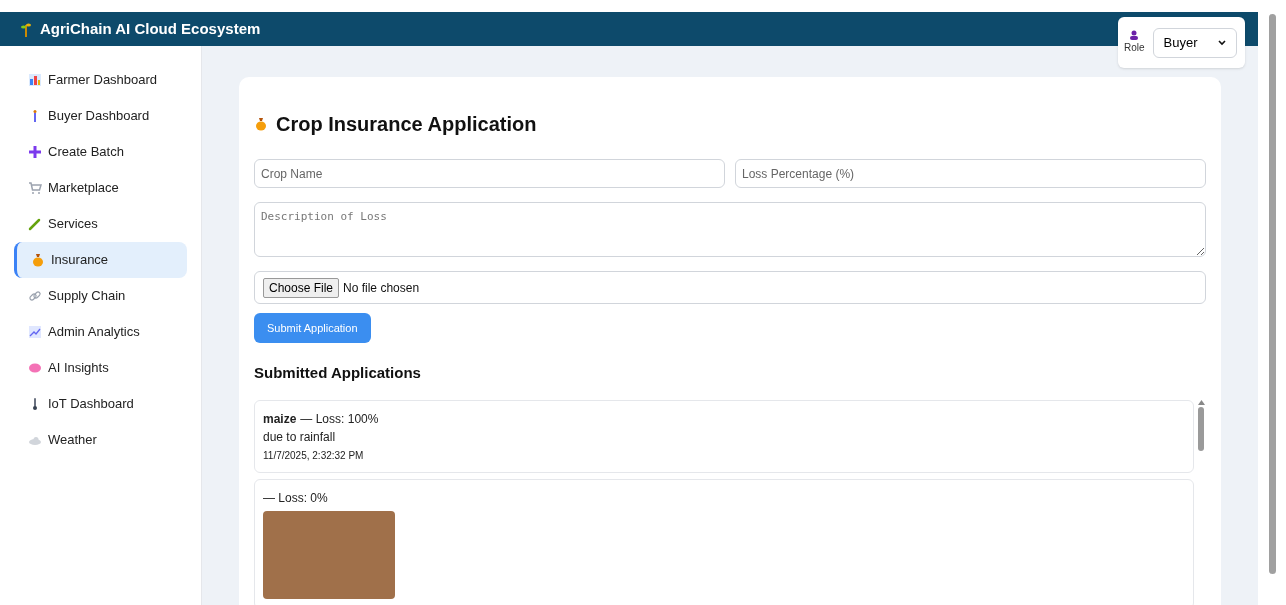  What do you see at coordinates (406, 124) in the screenshot?
I see `form-title: Crop Insurance Application` at bounding box center [406, 124].